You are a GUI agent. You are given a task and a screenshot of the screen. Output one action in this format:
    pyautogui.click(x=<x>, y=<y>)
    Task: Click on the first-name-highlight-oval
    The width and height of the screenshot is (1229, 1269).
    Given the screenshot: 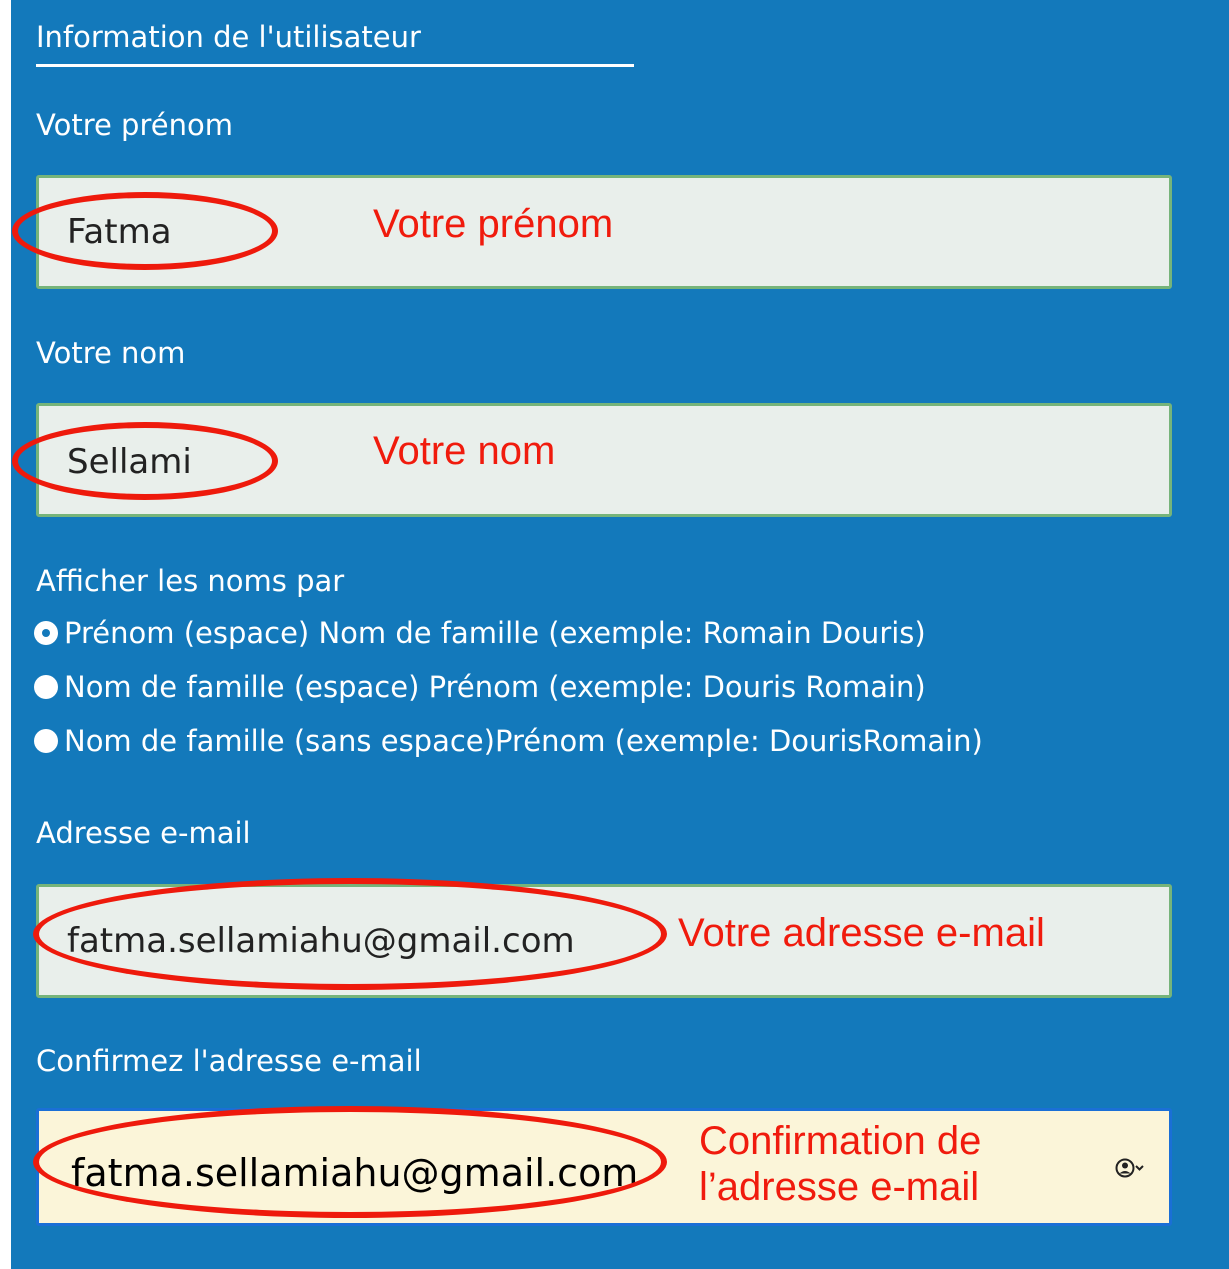 What is the action you would take?
    pyautogui.click(x=145, y=231)
    